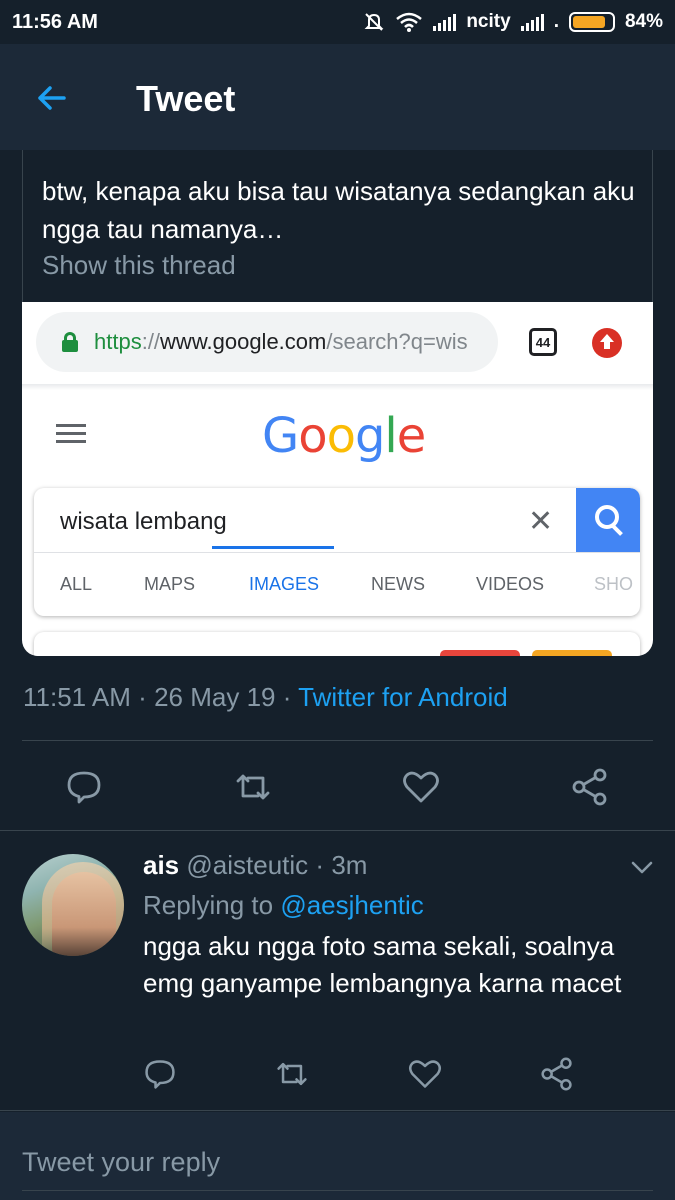 This screenshot has width=675, height=1200. What do you see at coordinates (445, 22) in the screenshot?
I see `signal-icon` at bounding box center [445, 22].